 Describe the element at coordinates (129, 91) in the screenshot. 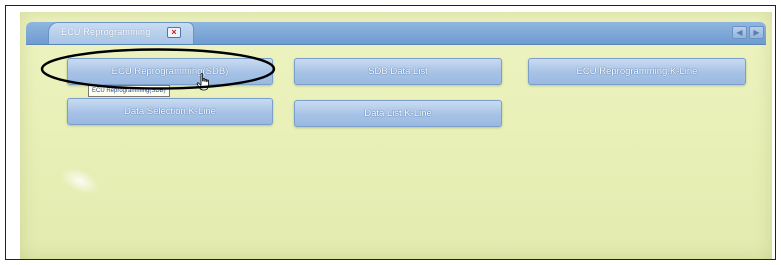

I see `tooltip: ECU Reprogramming(SDB)` at that location.